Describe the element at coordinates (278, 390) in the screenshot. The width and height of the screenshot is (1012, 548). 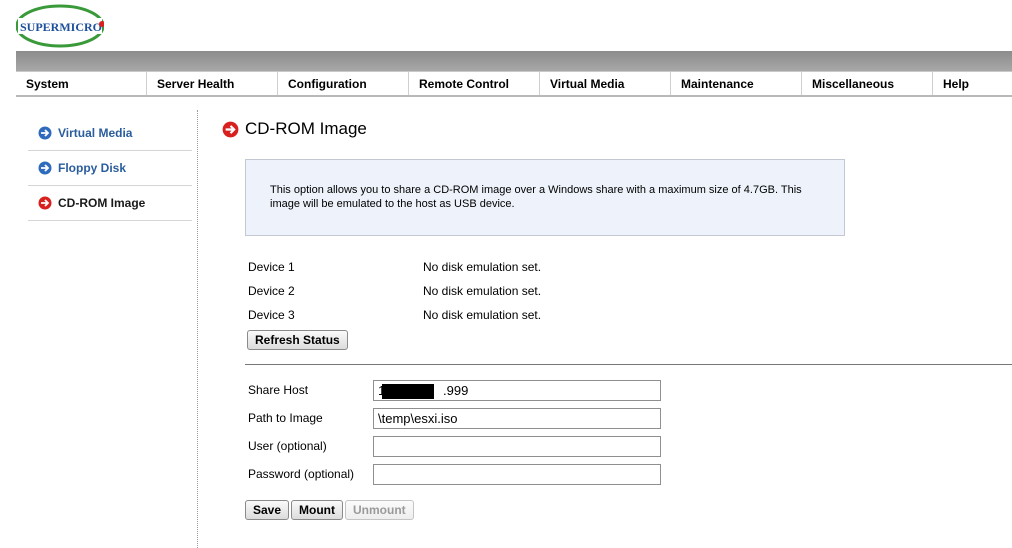
I see `share-host-label: Share Host` at that location.